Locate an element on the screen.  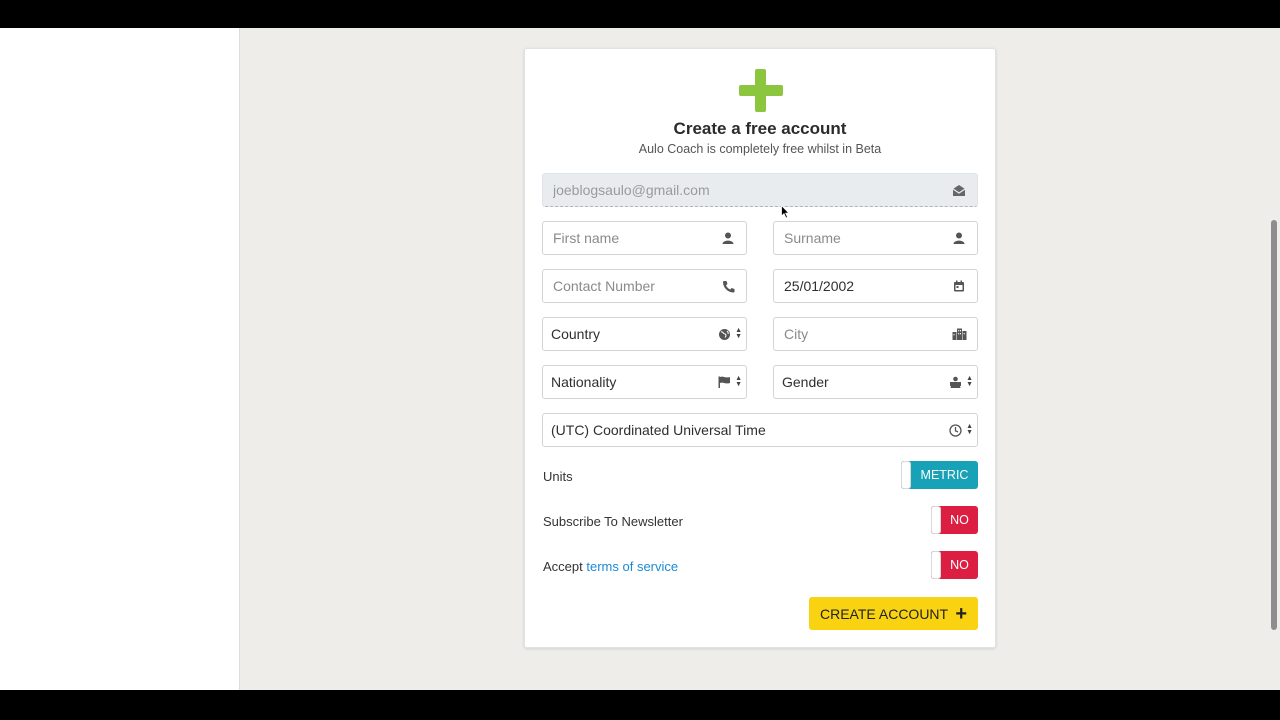
contact-number-field: Contact Number is located at coordinates (644, 286).